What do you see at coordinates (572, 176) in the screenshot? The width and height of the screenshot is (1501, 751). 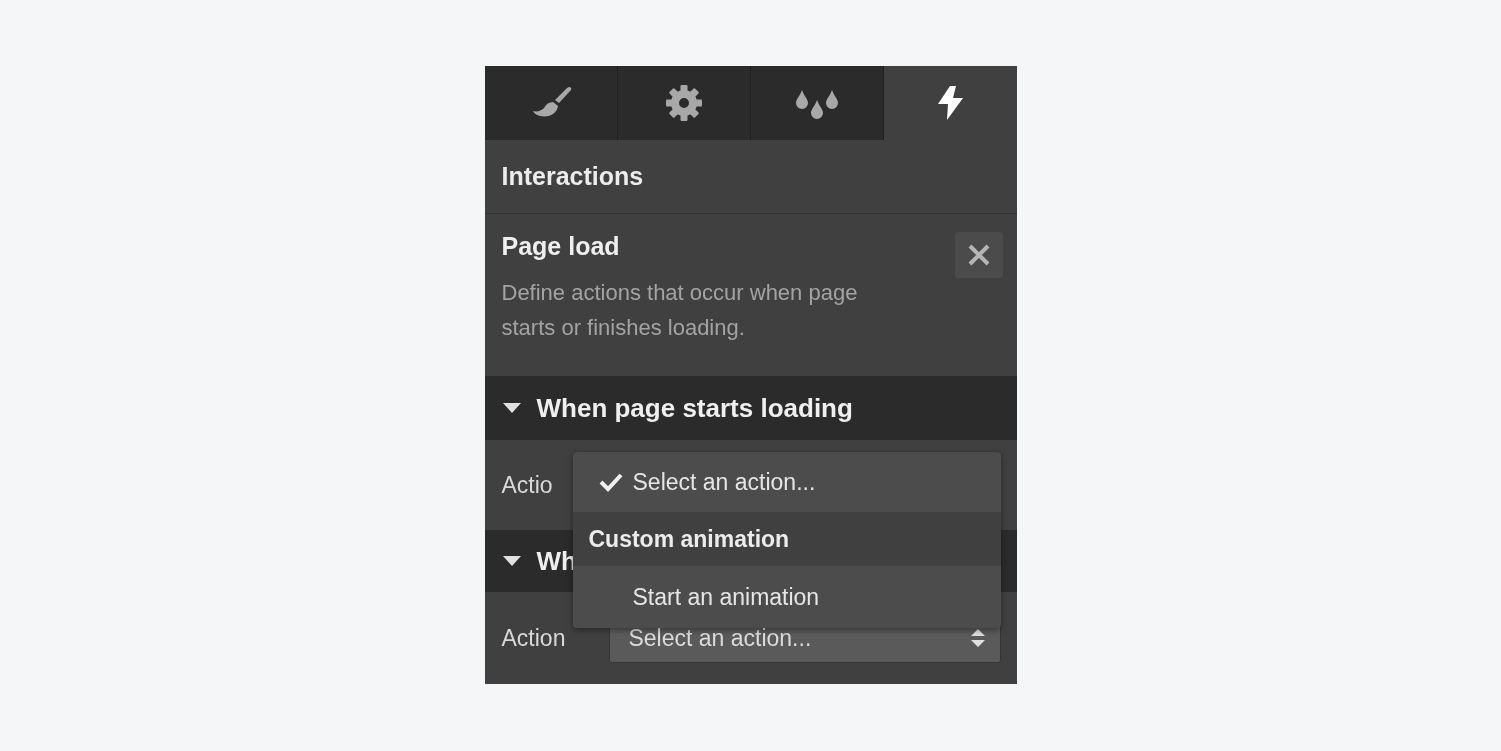 I see `panel-title: Interactions` at bounding box center [572, 176].